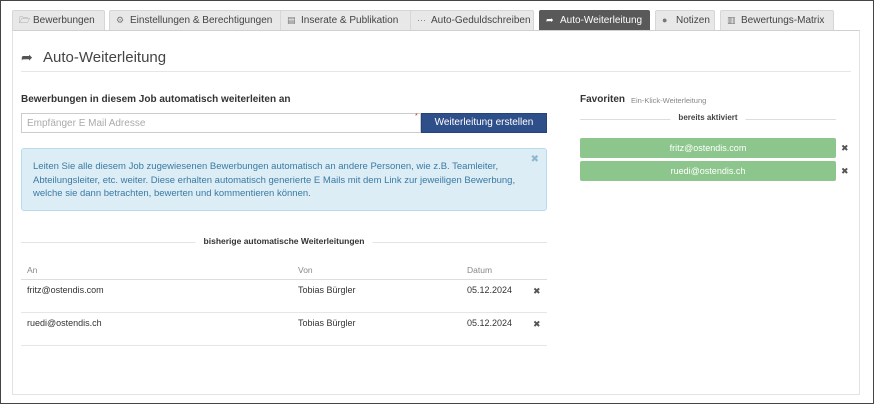  I want to click on column-header-an: An, so click(32, 270).